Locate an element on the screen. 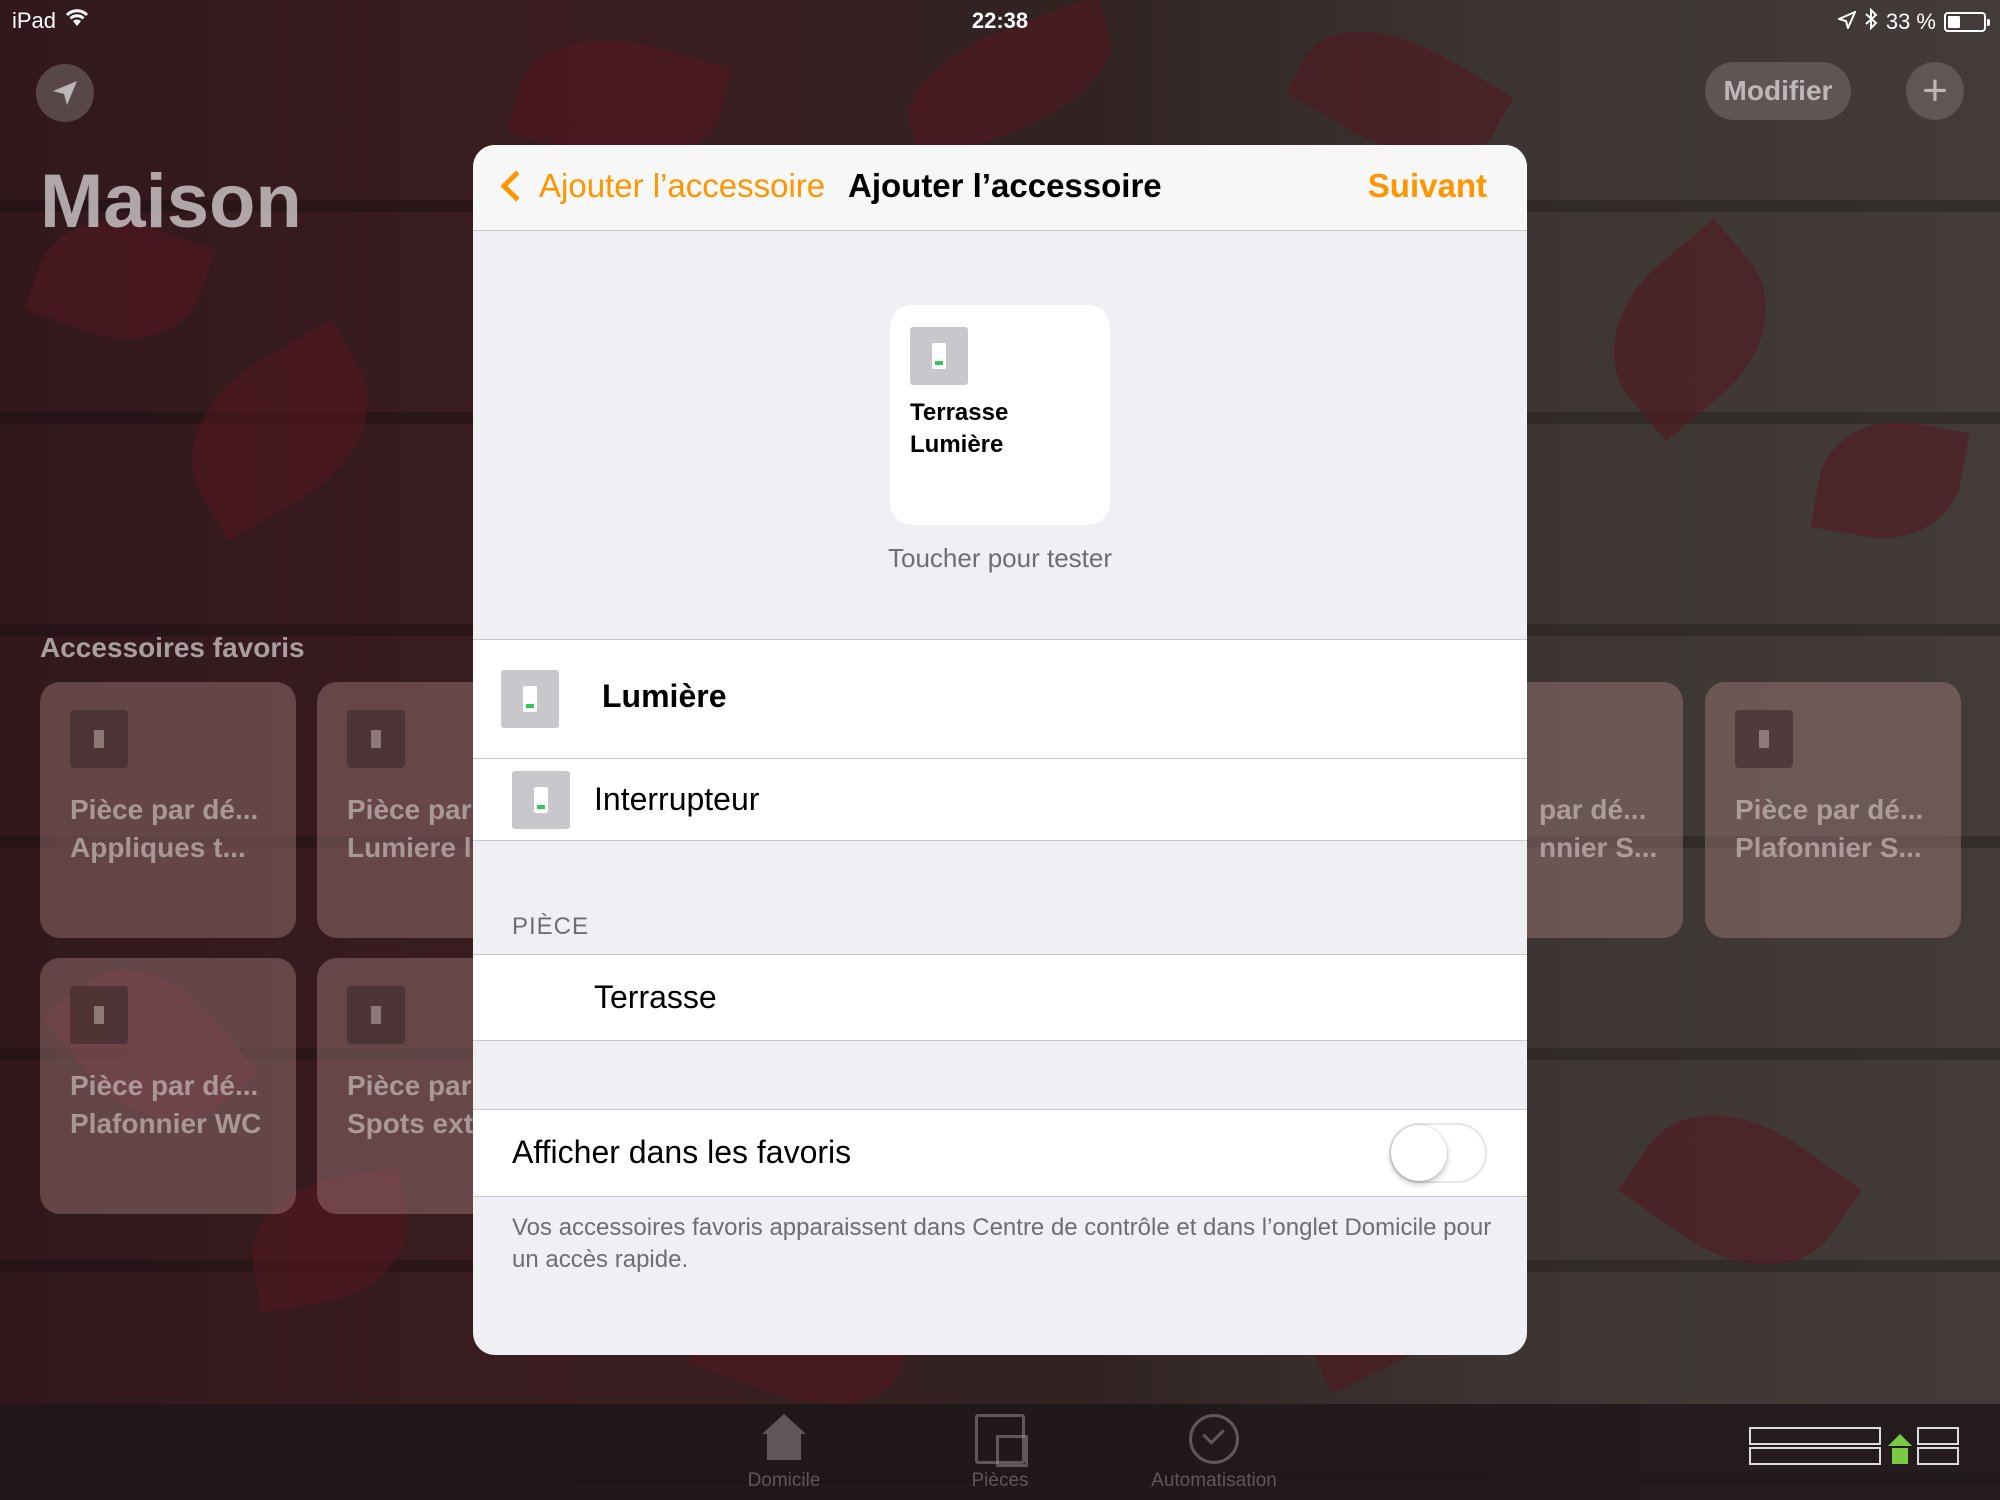 The width and height of the screenshot is (2000, 1500). modify-button: Modifier is located at coordinates (1778, 91).